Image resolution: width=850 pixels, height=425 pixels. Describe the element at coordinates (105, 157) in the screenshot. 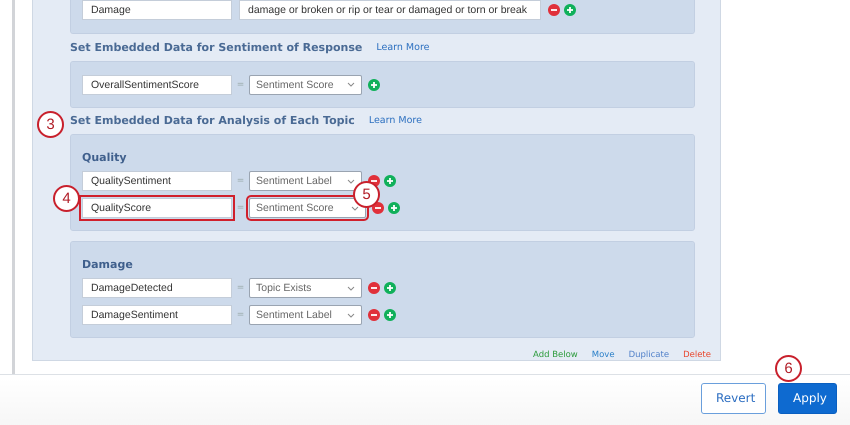

I see `topic-heading: Quality` at that location.